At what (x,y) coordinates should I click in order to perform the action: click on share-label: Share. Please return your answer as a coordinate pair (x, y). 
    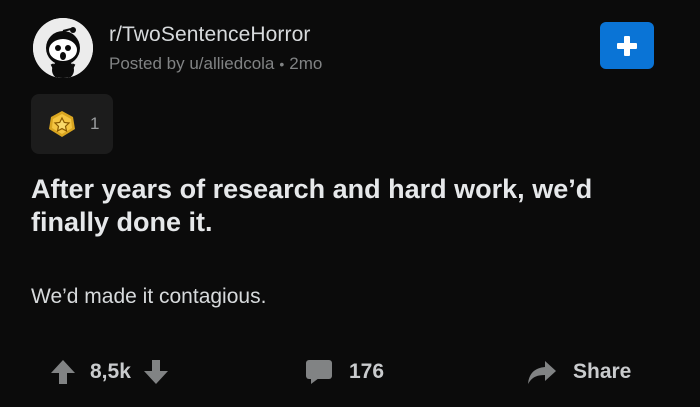
    Looking at the image, I should click on (602, 371).